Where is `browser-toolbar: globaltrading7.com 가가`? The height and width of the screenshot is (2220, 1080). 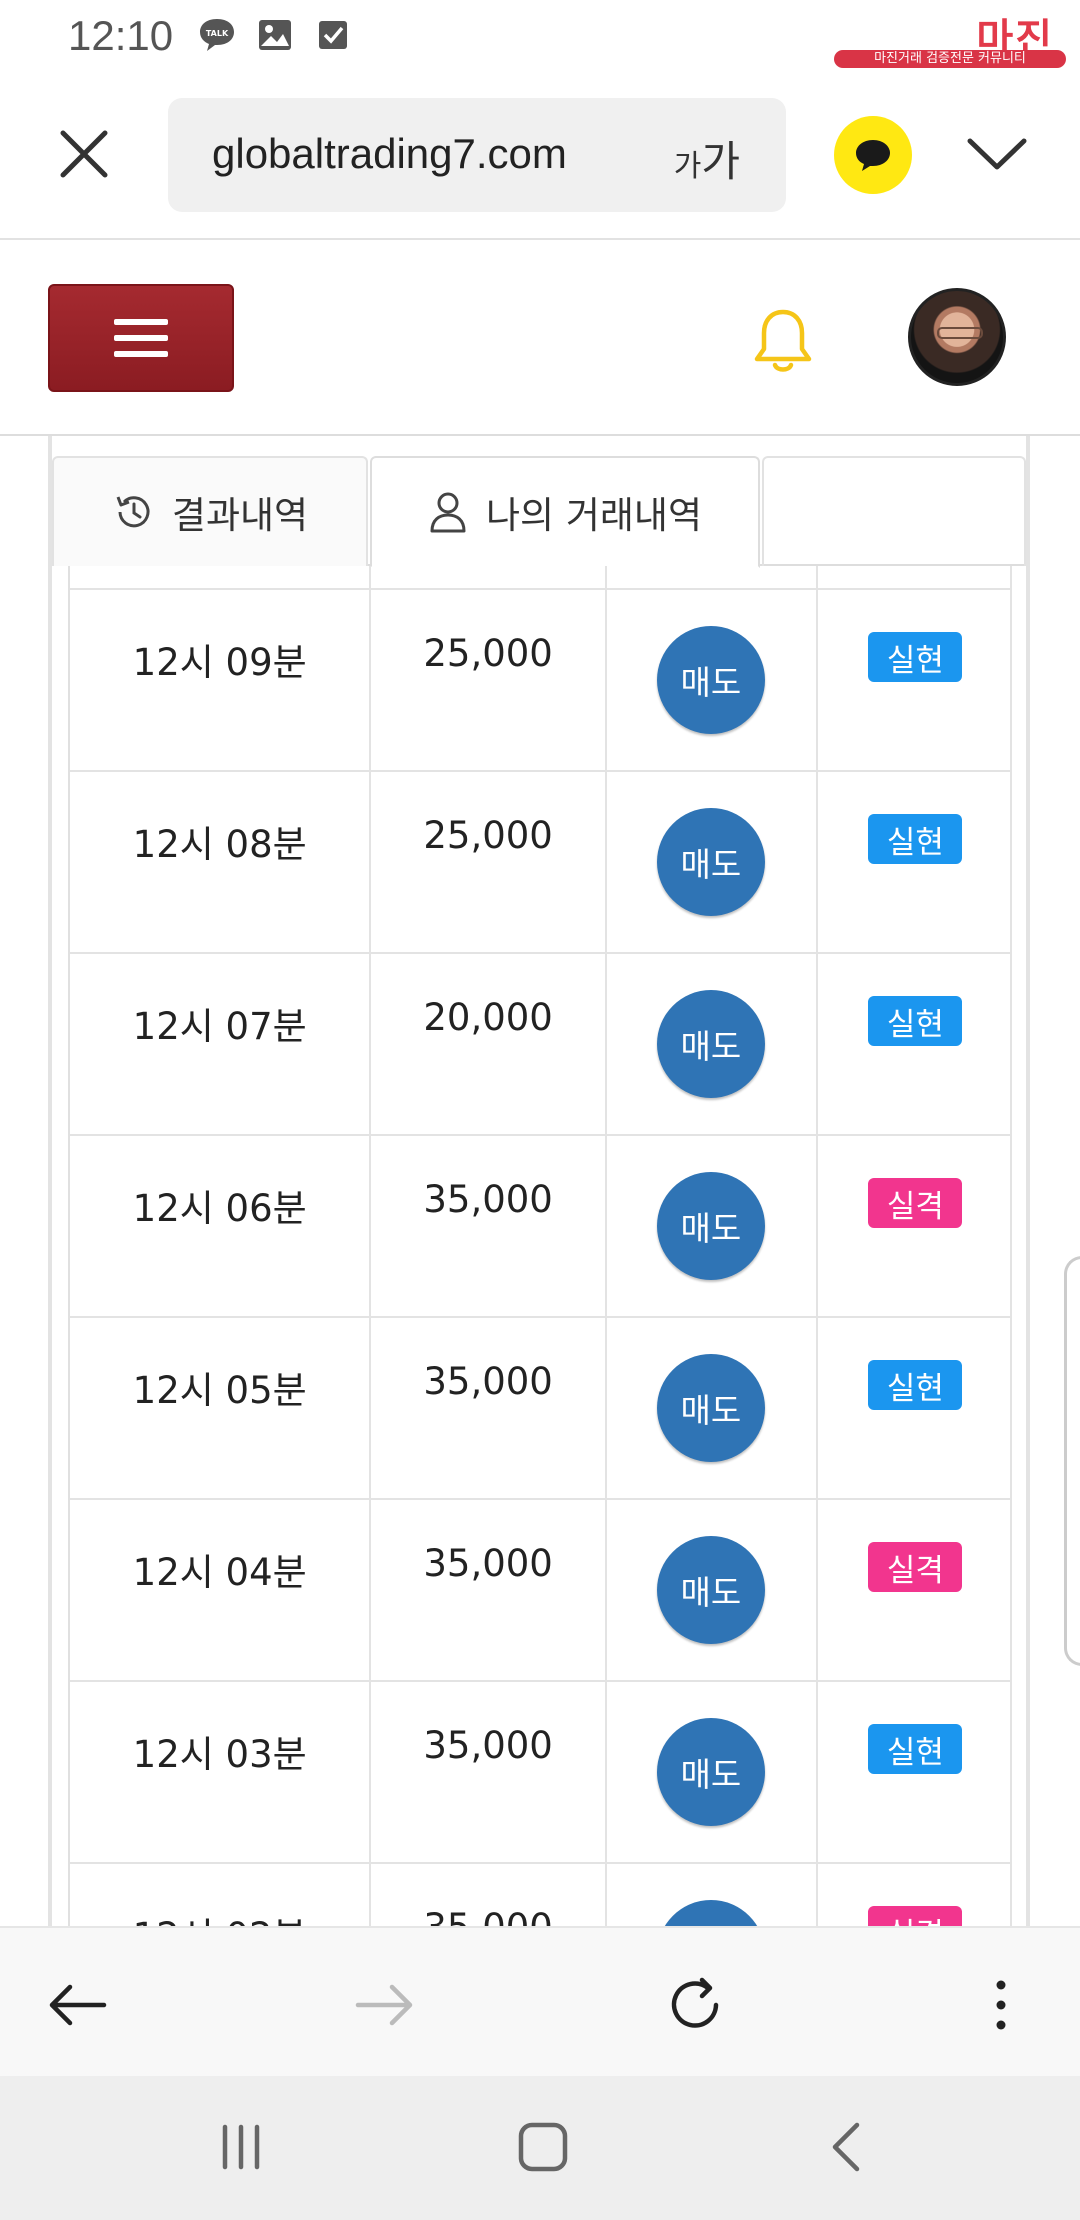 browser-toolbar: globaltrading7.com 가가 is located at coordinates (540, 156).